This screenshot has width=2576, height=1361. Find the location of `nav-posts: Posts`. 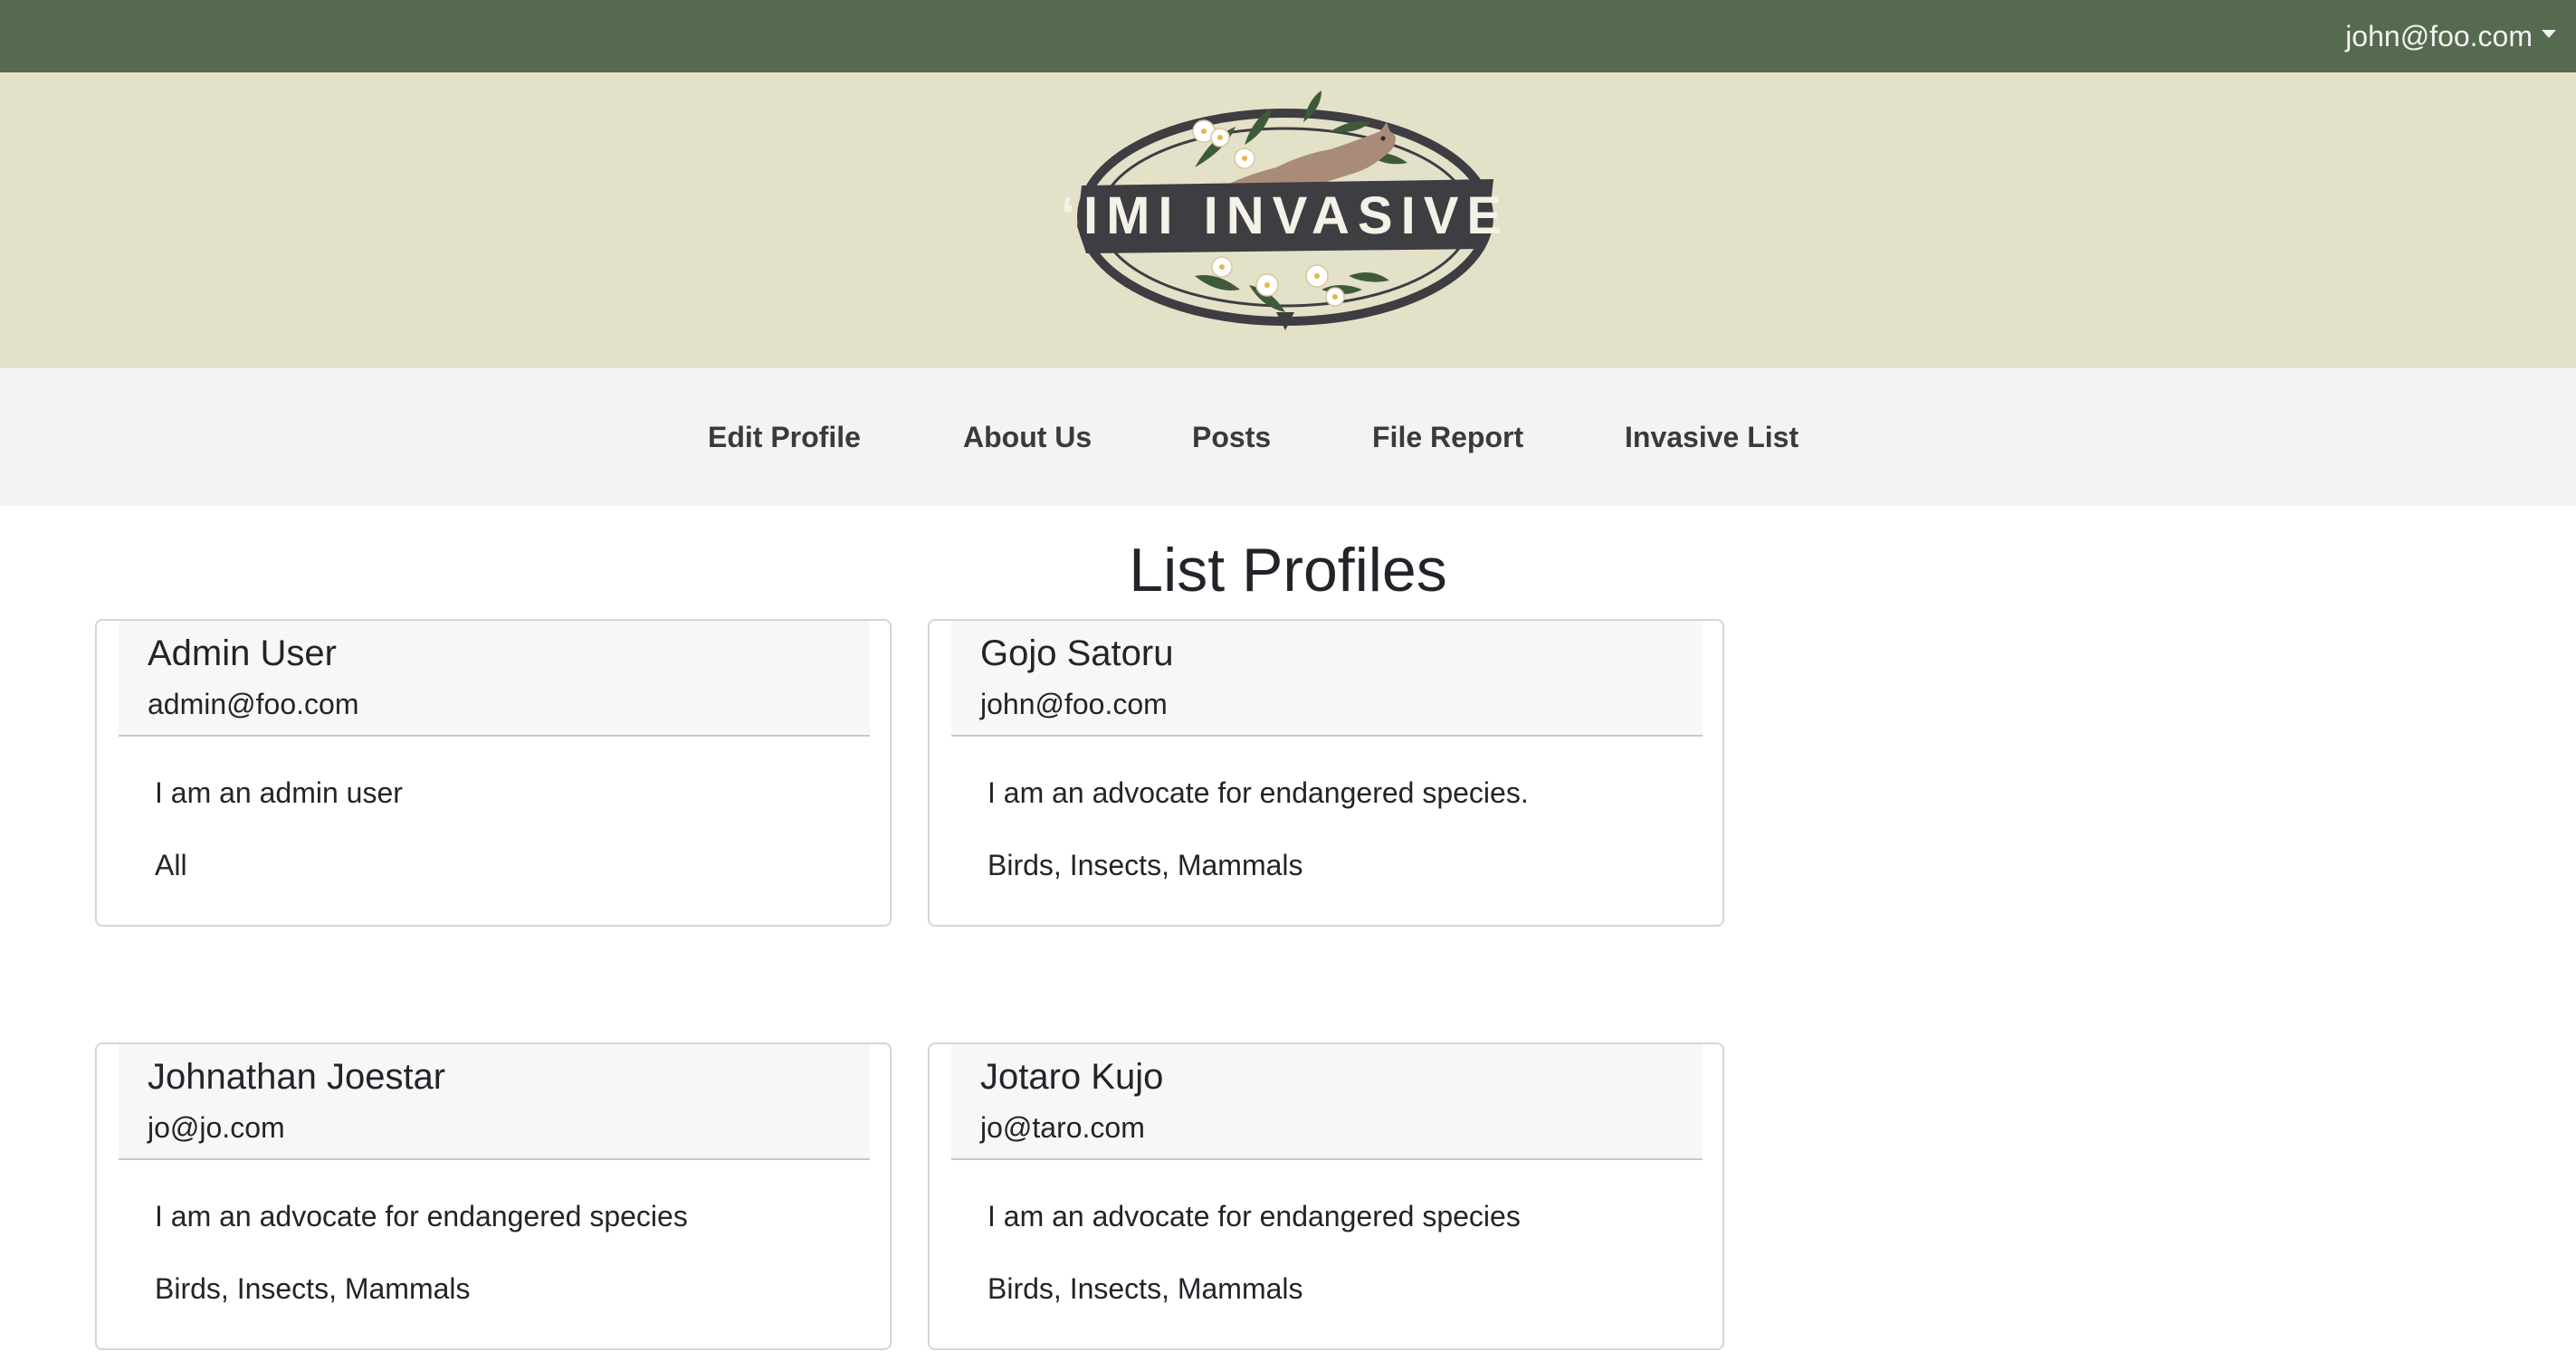

nav-posts: Posts is located at coordinates (1231, 437).